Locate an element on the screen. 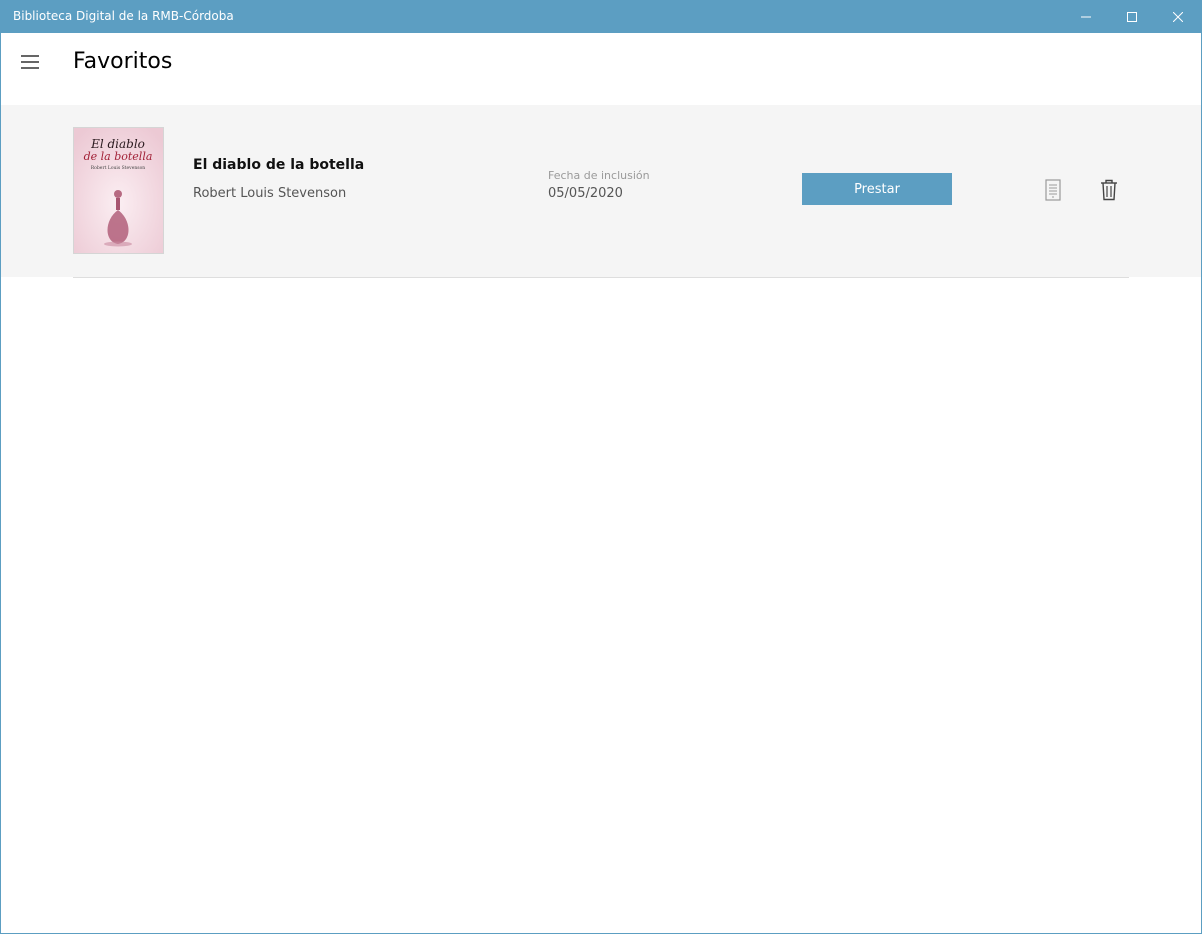 This screenshot has height=934, width=1202. trash-icon is located at coordinates (1109, 190).